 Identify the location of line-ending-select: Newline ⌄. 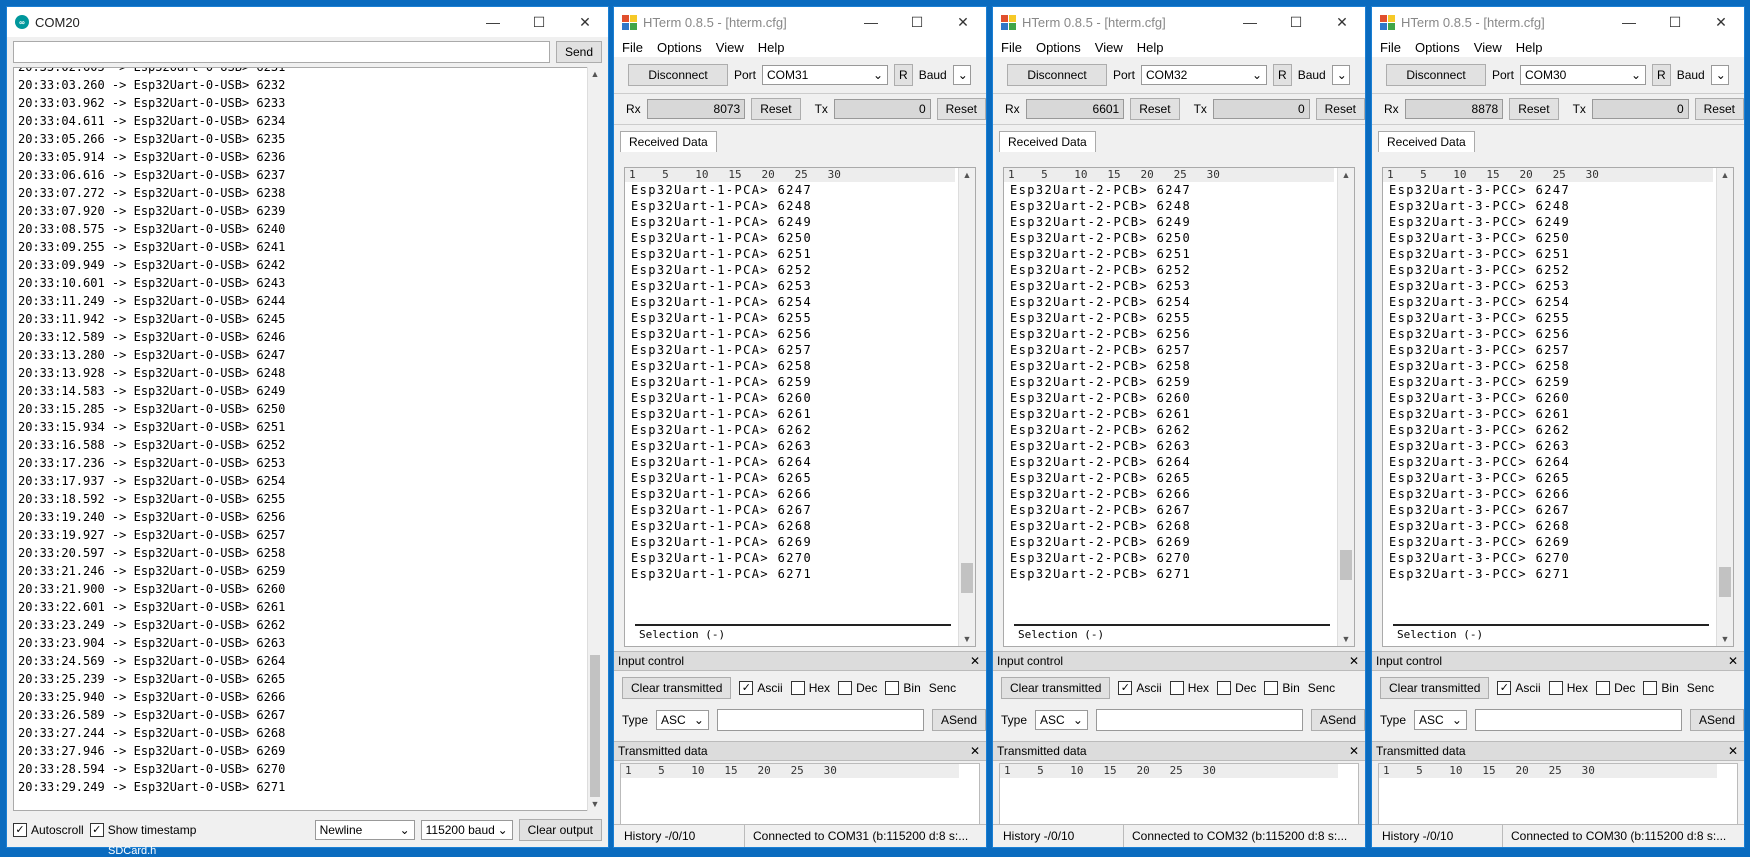
(364, 830).